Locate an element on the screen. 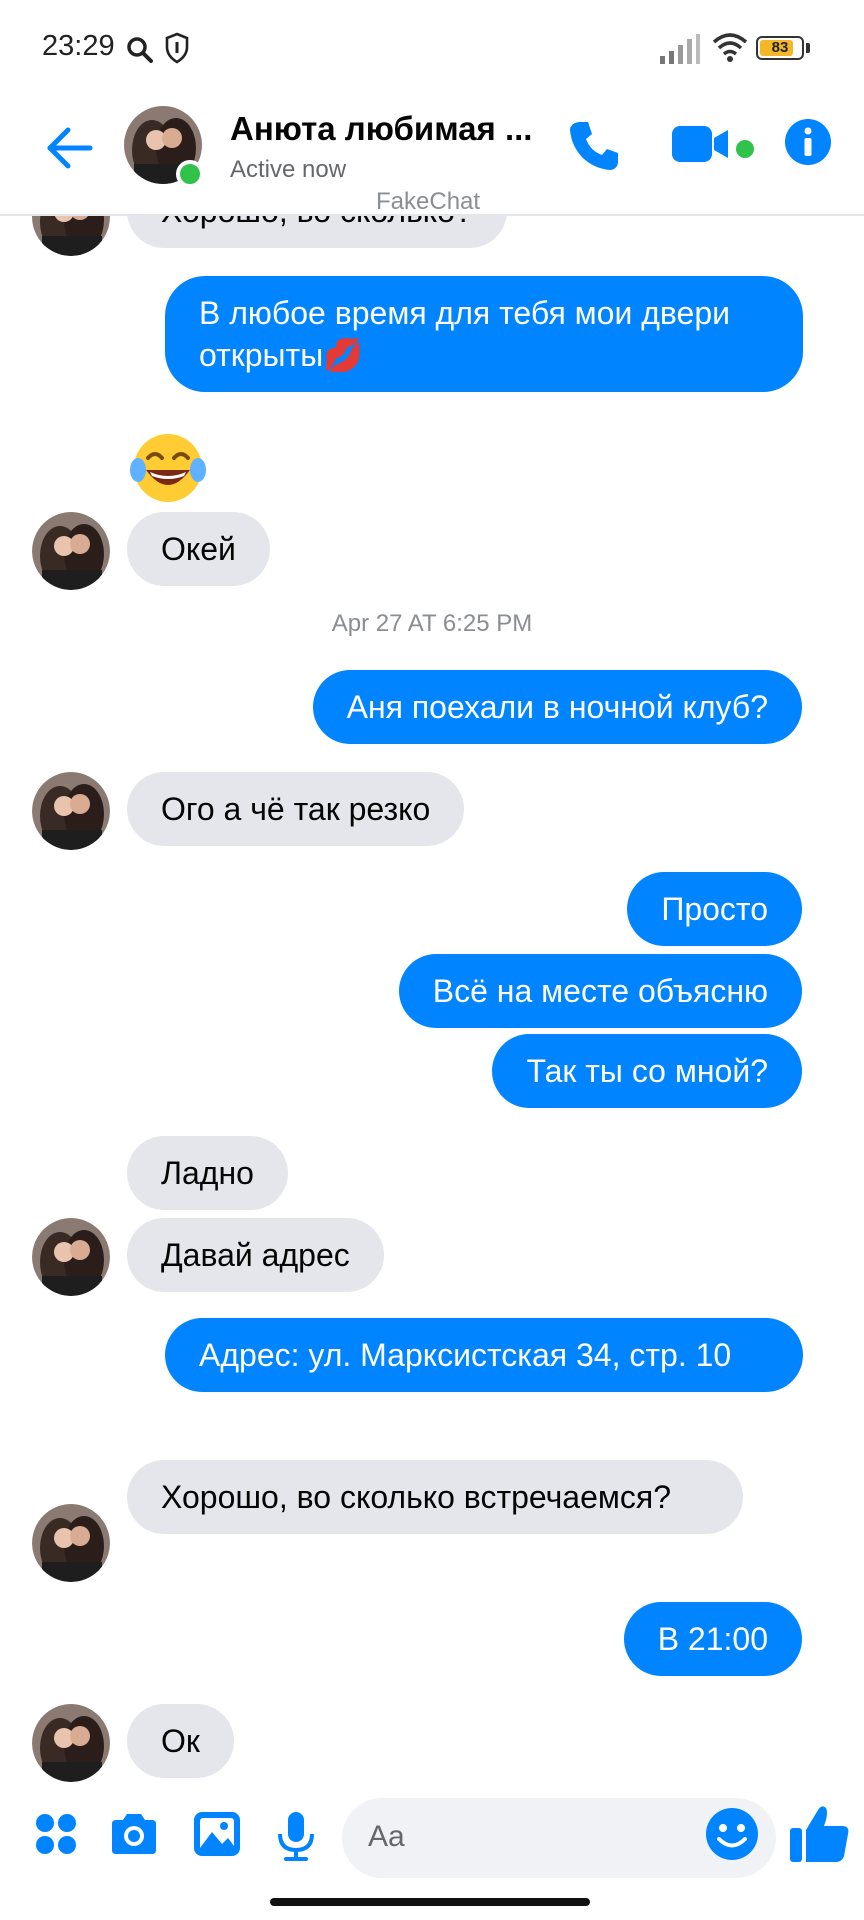 The height and width of the screenshot is (1920, 864). camera-icon is located at coordinates (134, 1836).